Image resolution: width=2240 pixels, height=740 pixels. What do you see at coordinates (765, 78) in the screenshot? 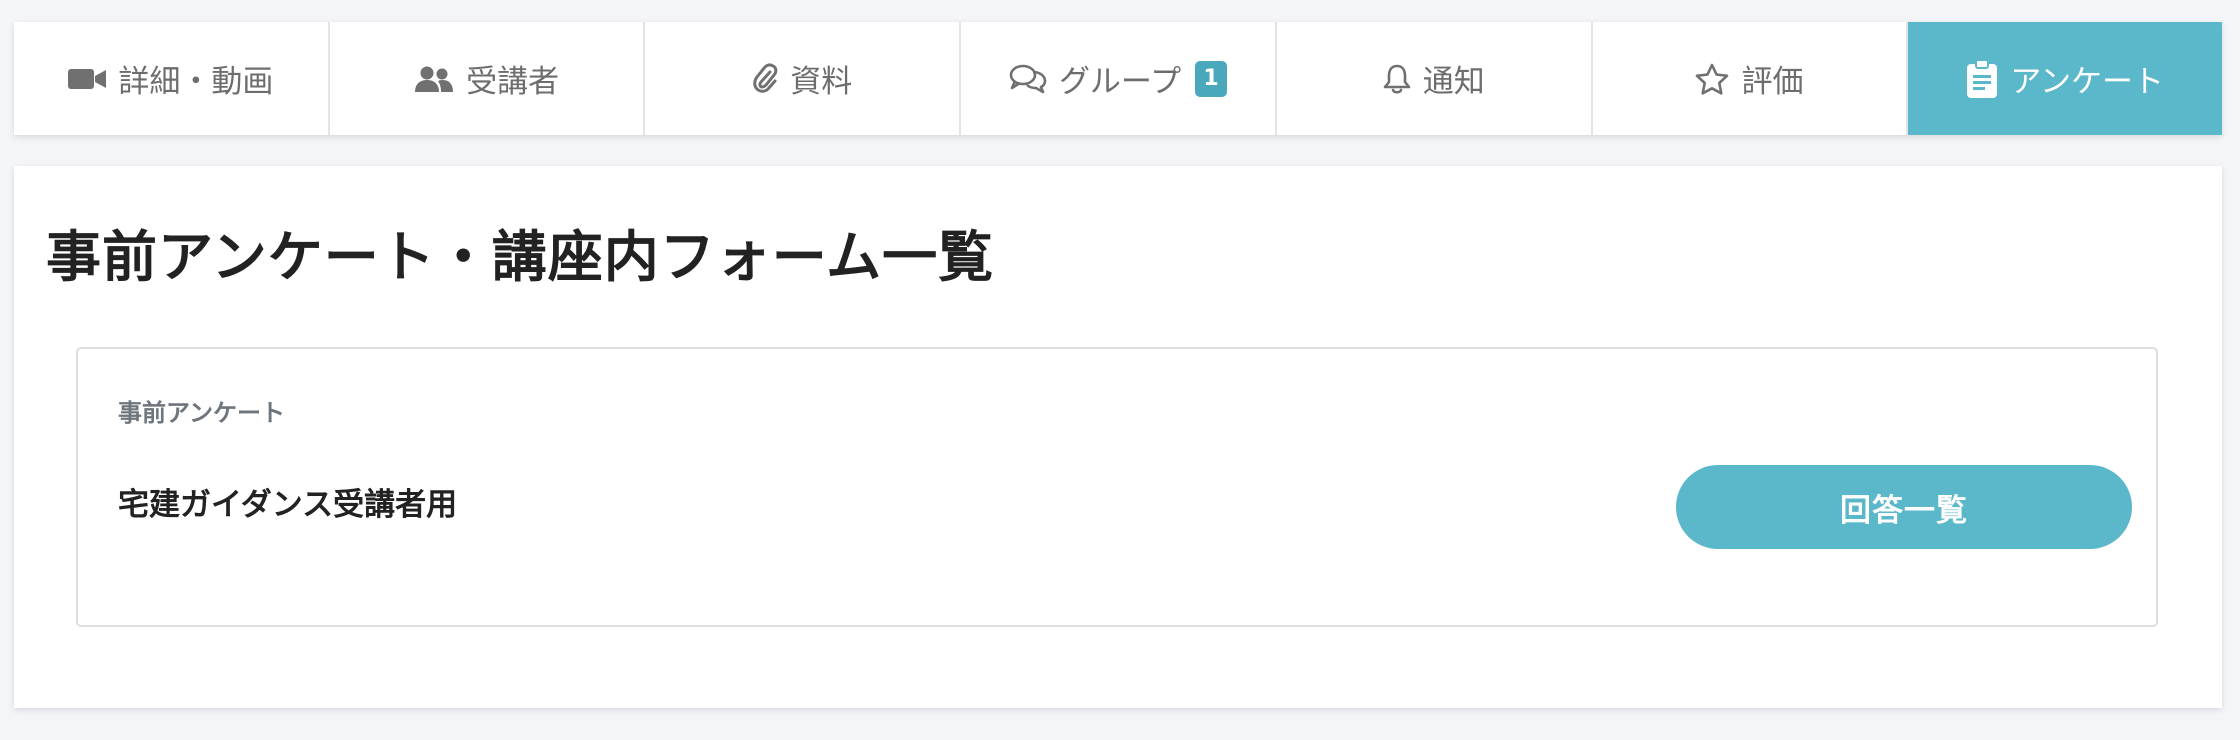
I see `paperclip-icon` at bounding box center [765, 78].